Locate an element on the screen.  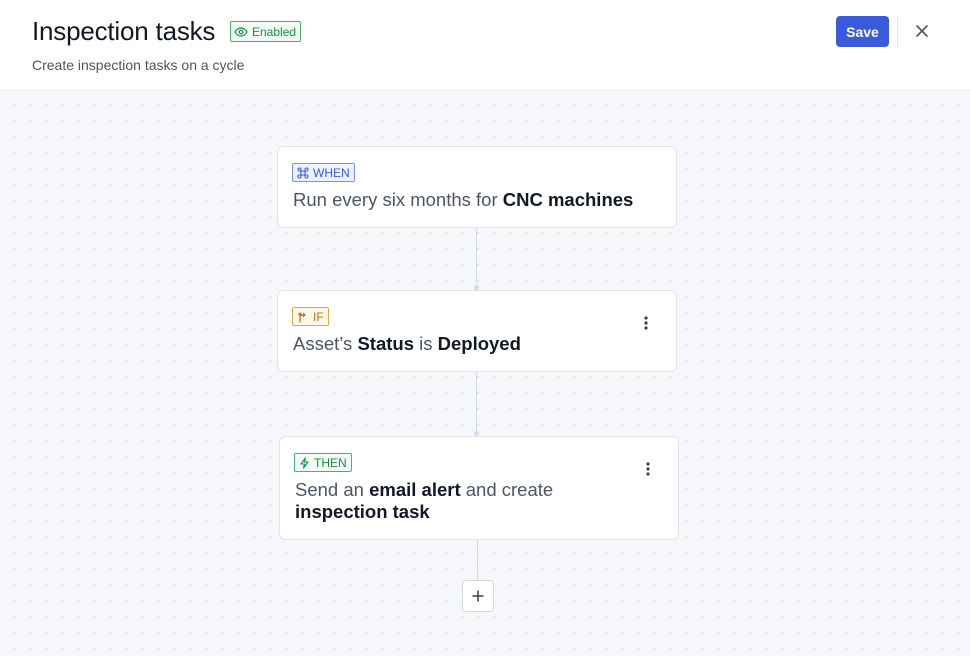
close-button is located at coordinates (922, 31).